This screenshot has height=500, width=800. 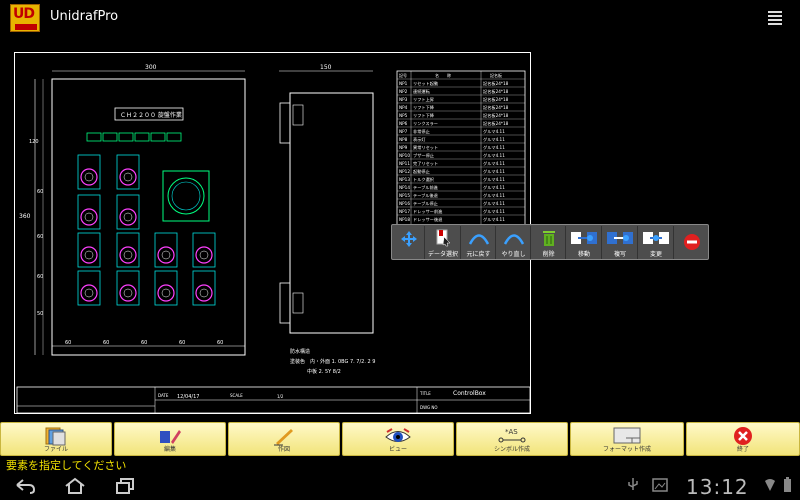 I want to click on tb-title: ControlBox, so click(x=469, y=393).